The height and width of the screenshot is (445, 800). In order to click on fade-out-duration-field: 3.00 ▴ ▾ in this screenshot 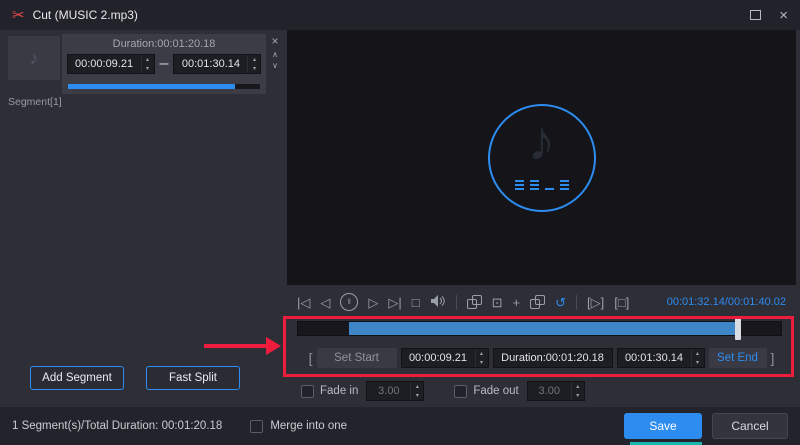, I will do `click(555, 391)`.